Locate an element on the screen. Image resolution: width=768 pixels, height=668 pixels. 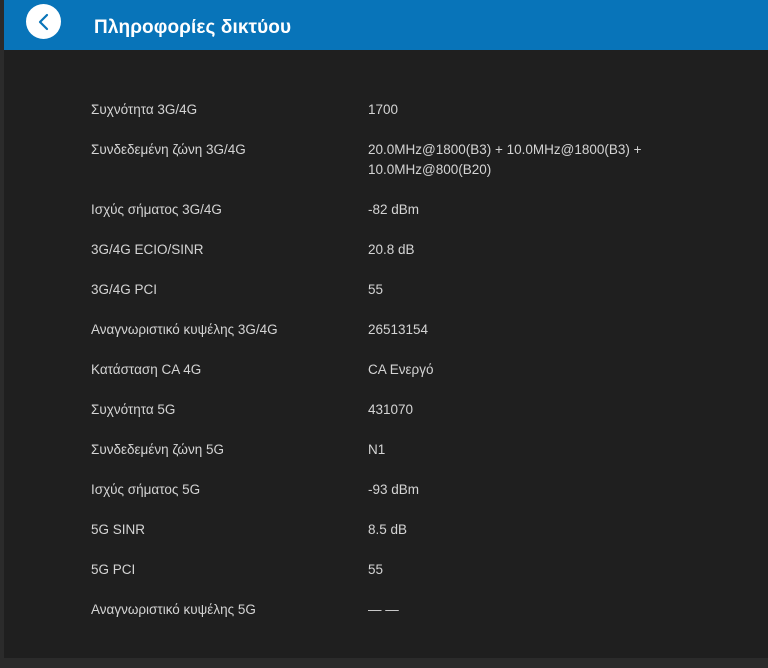
header-bar: Πληροφορίες δικτύου is located at coordinates (386, 25).